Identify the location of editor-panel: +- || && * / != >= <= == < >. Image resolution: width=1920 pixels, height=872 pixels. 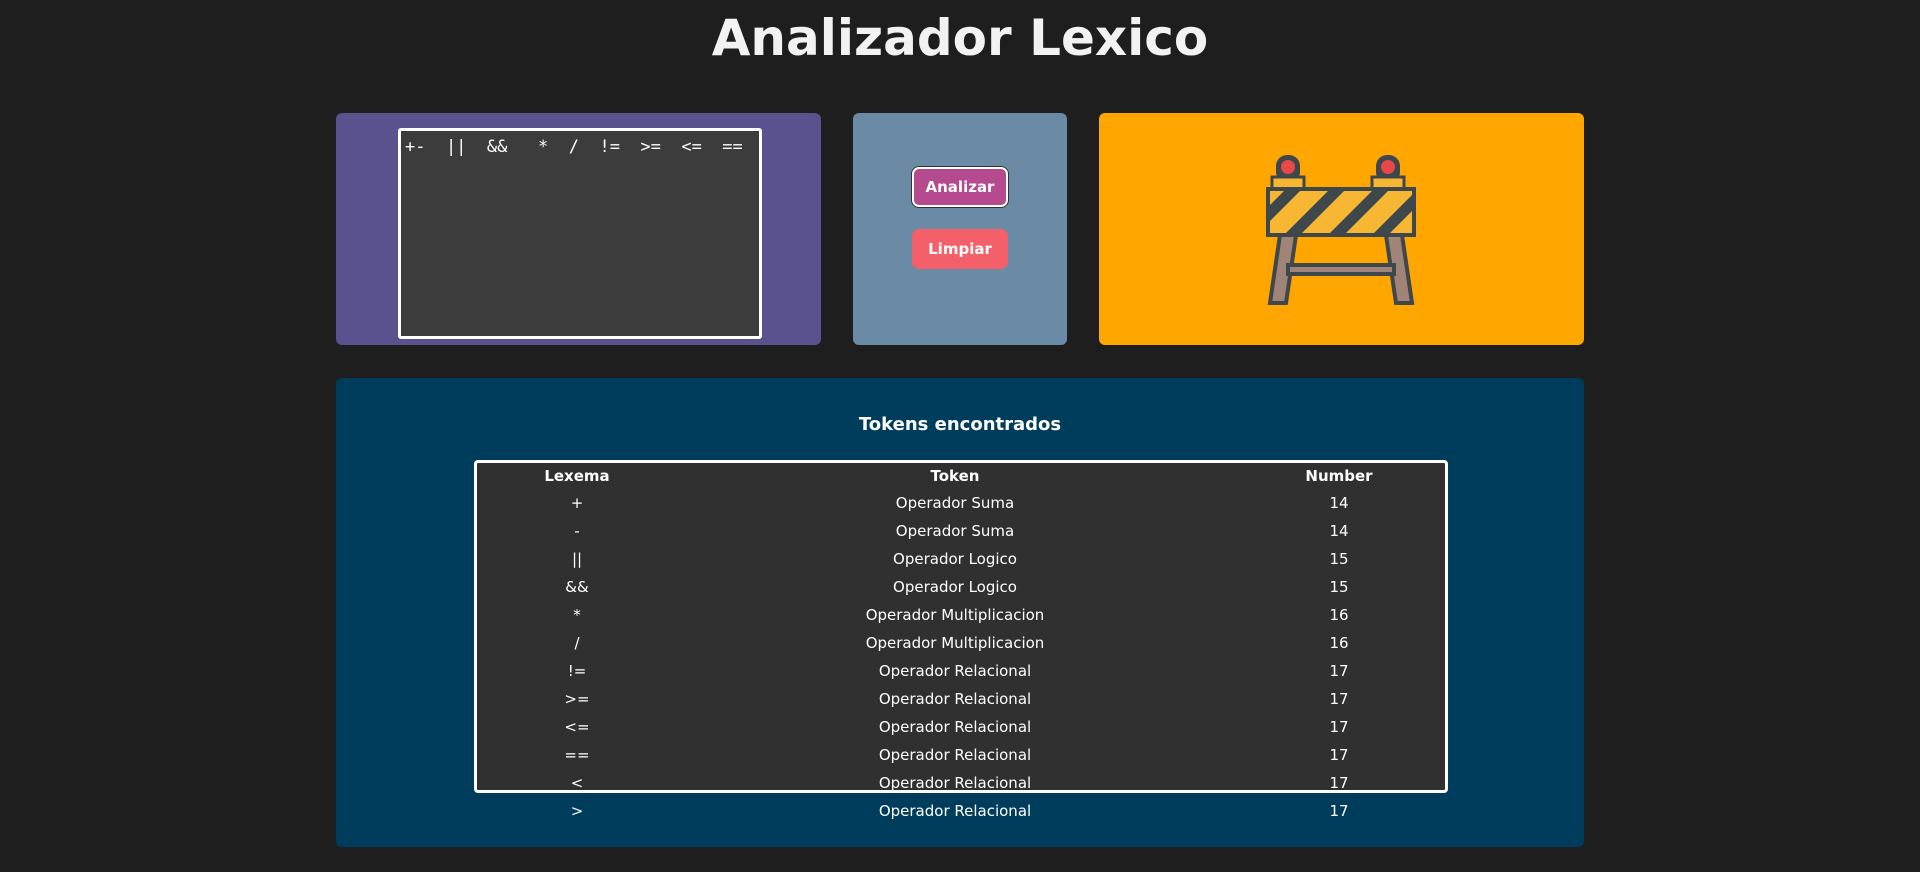
(578, 229).